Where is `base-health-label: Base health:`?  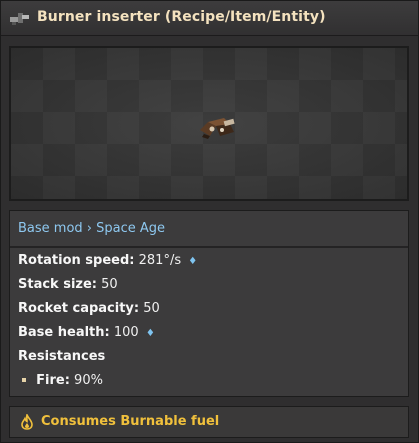 base-health-label: Base health: is located at coordinates (64, 332).